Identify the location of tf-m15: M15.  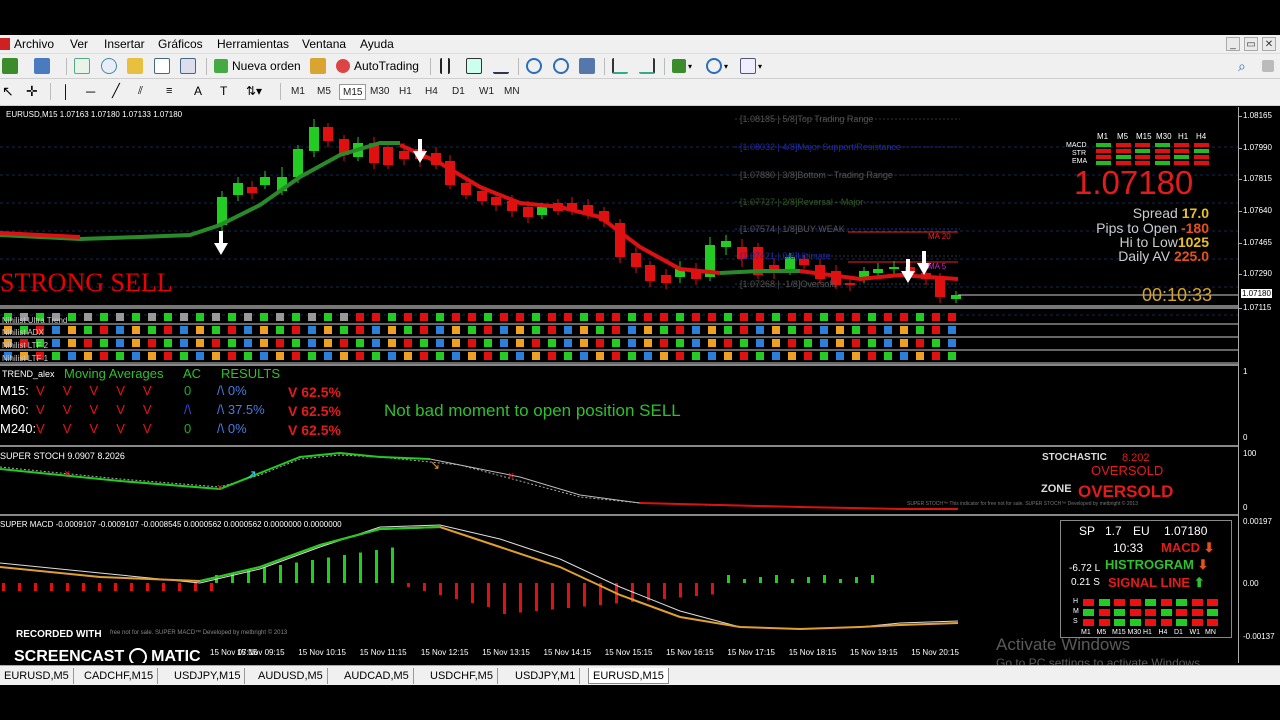
(353, 92).